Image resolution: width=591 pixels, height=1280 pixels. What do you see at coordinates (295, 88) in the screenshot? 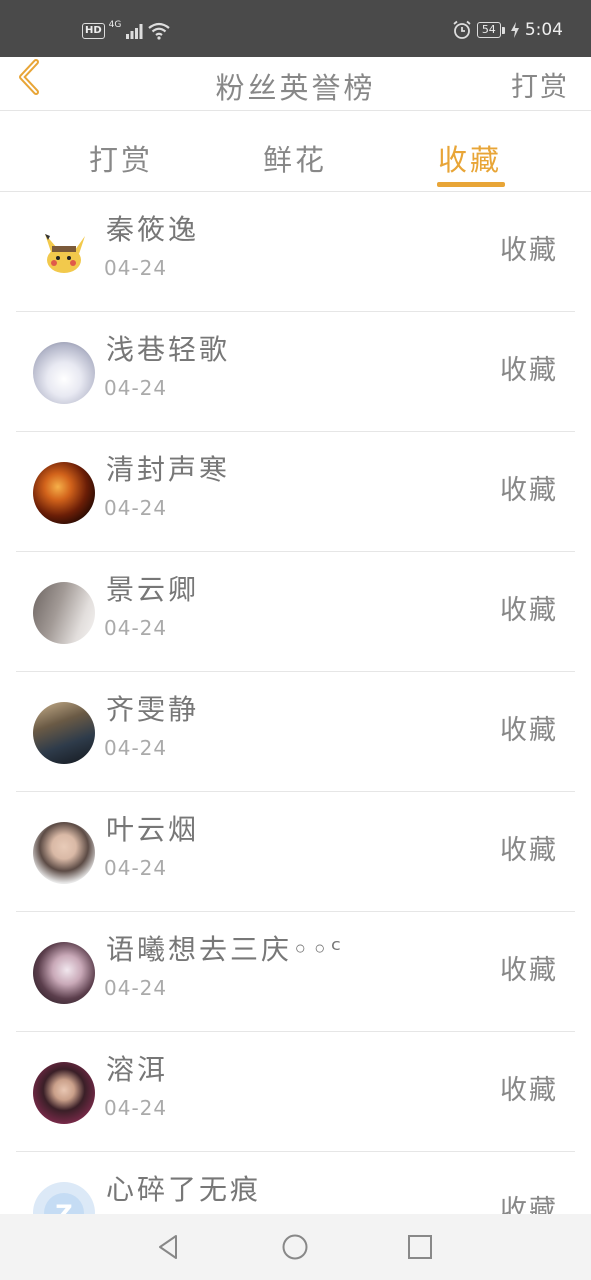
I see `page-title: 粉丝英誉榜` at bounding box center [295, 88].